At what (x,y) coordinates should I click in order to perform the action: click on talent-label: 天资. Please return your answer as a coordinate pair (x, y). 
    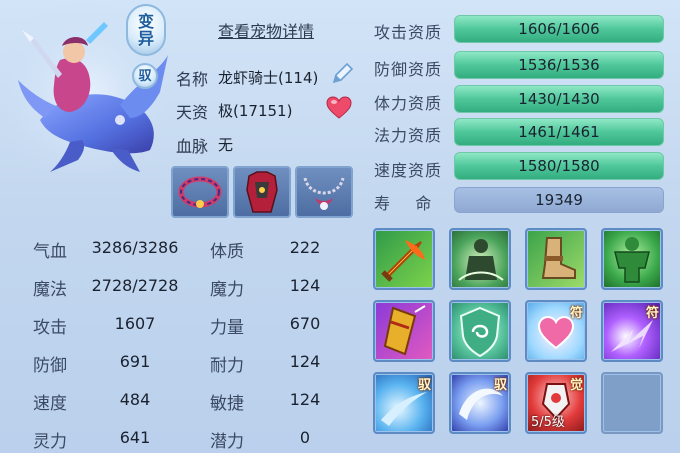
    Looking at the image, I should click on (192, 112).